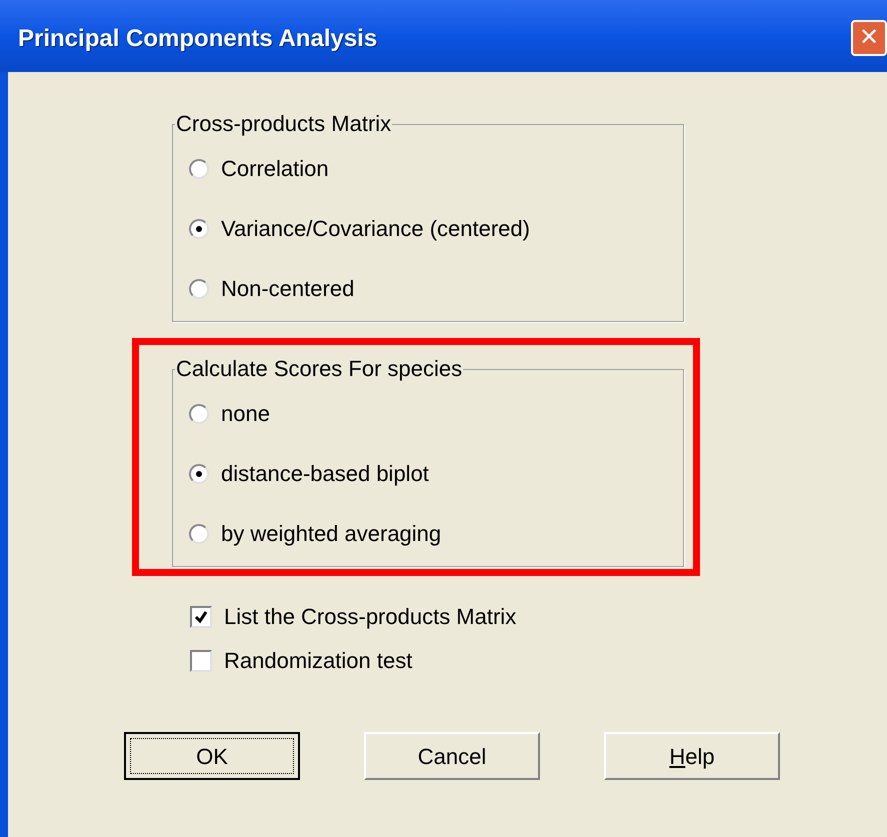  I want to click on radio-label: by weighted averaging, so click(331, 534).